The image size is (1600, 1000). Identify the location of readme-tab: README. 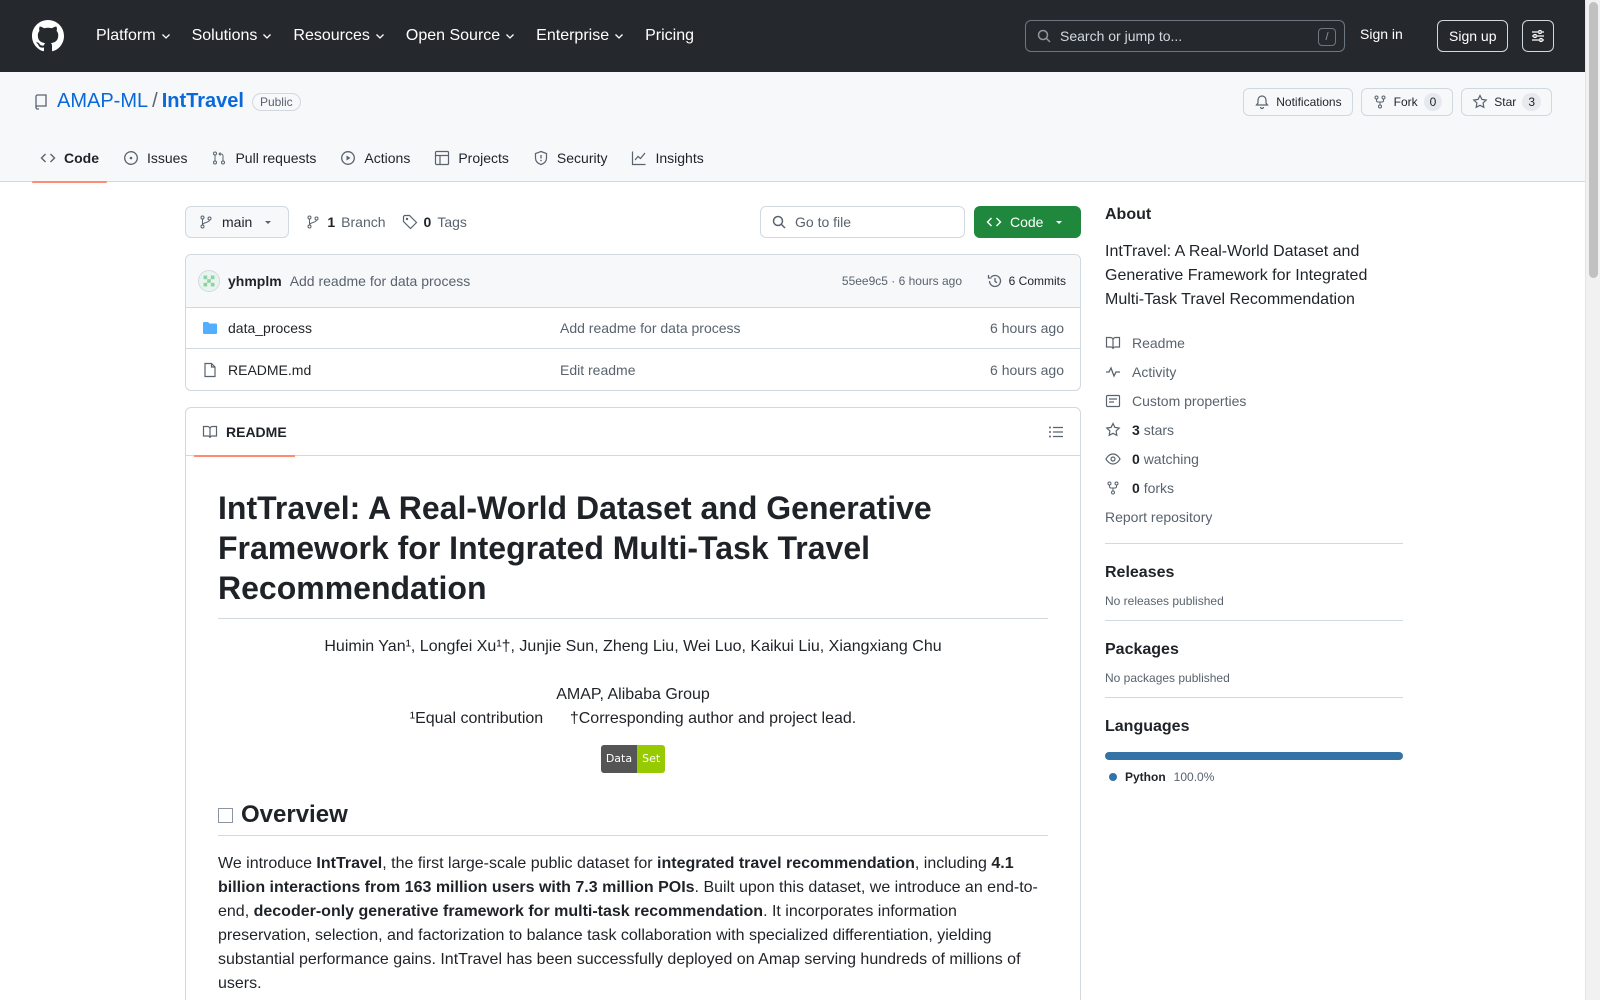
(244, 432).